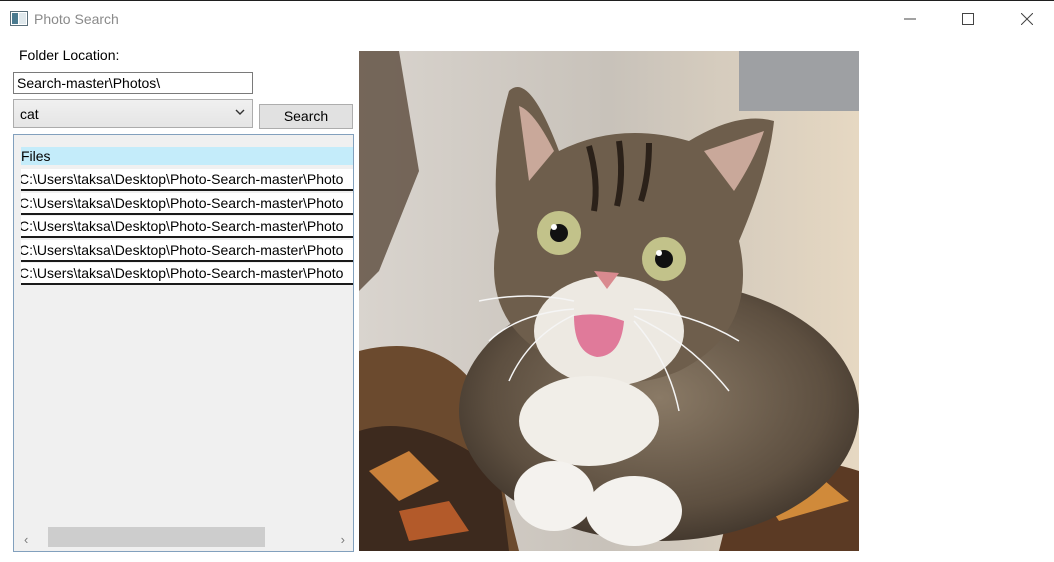 The image size is (1054, 562). I want to click on query-combobox-value: cat, so click(29, 114).